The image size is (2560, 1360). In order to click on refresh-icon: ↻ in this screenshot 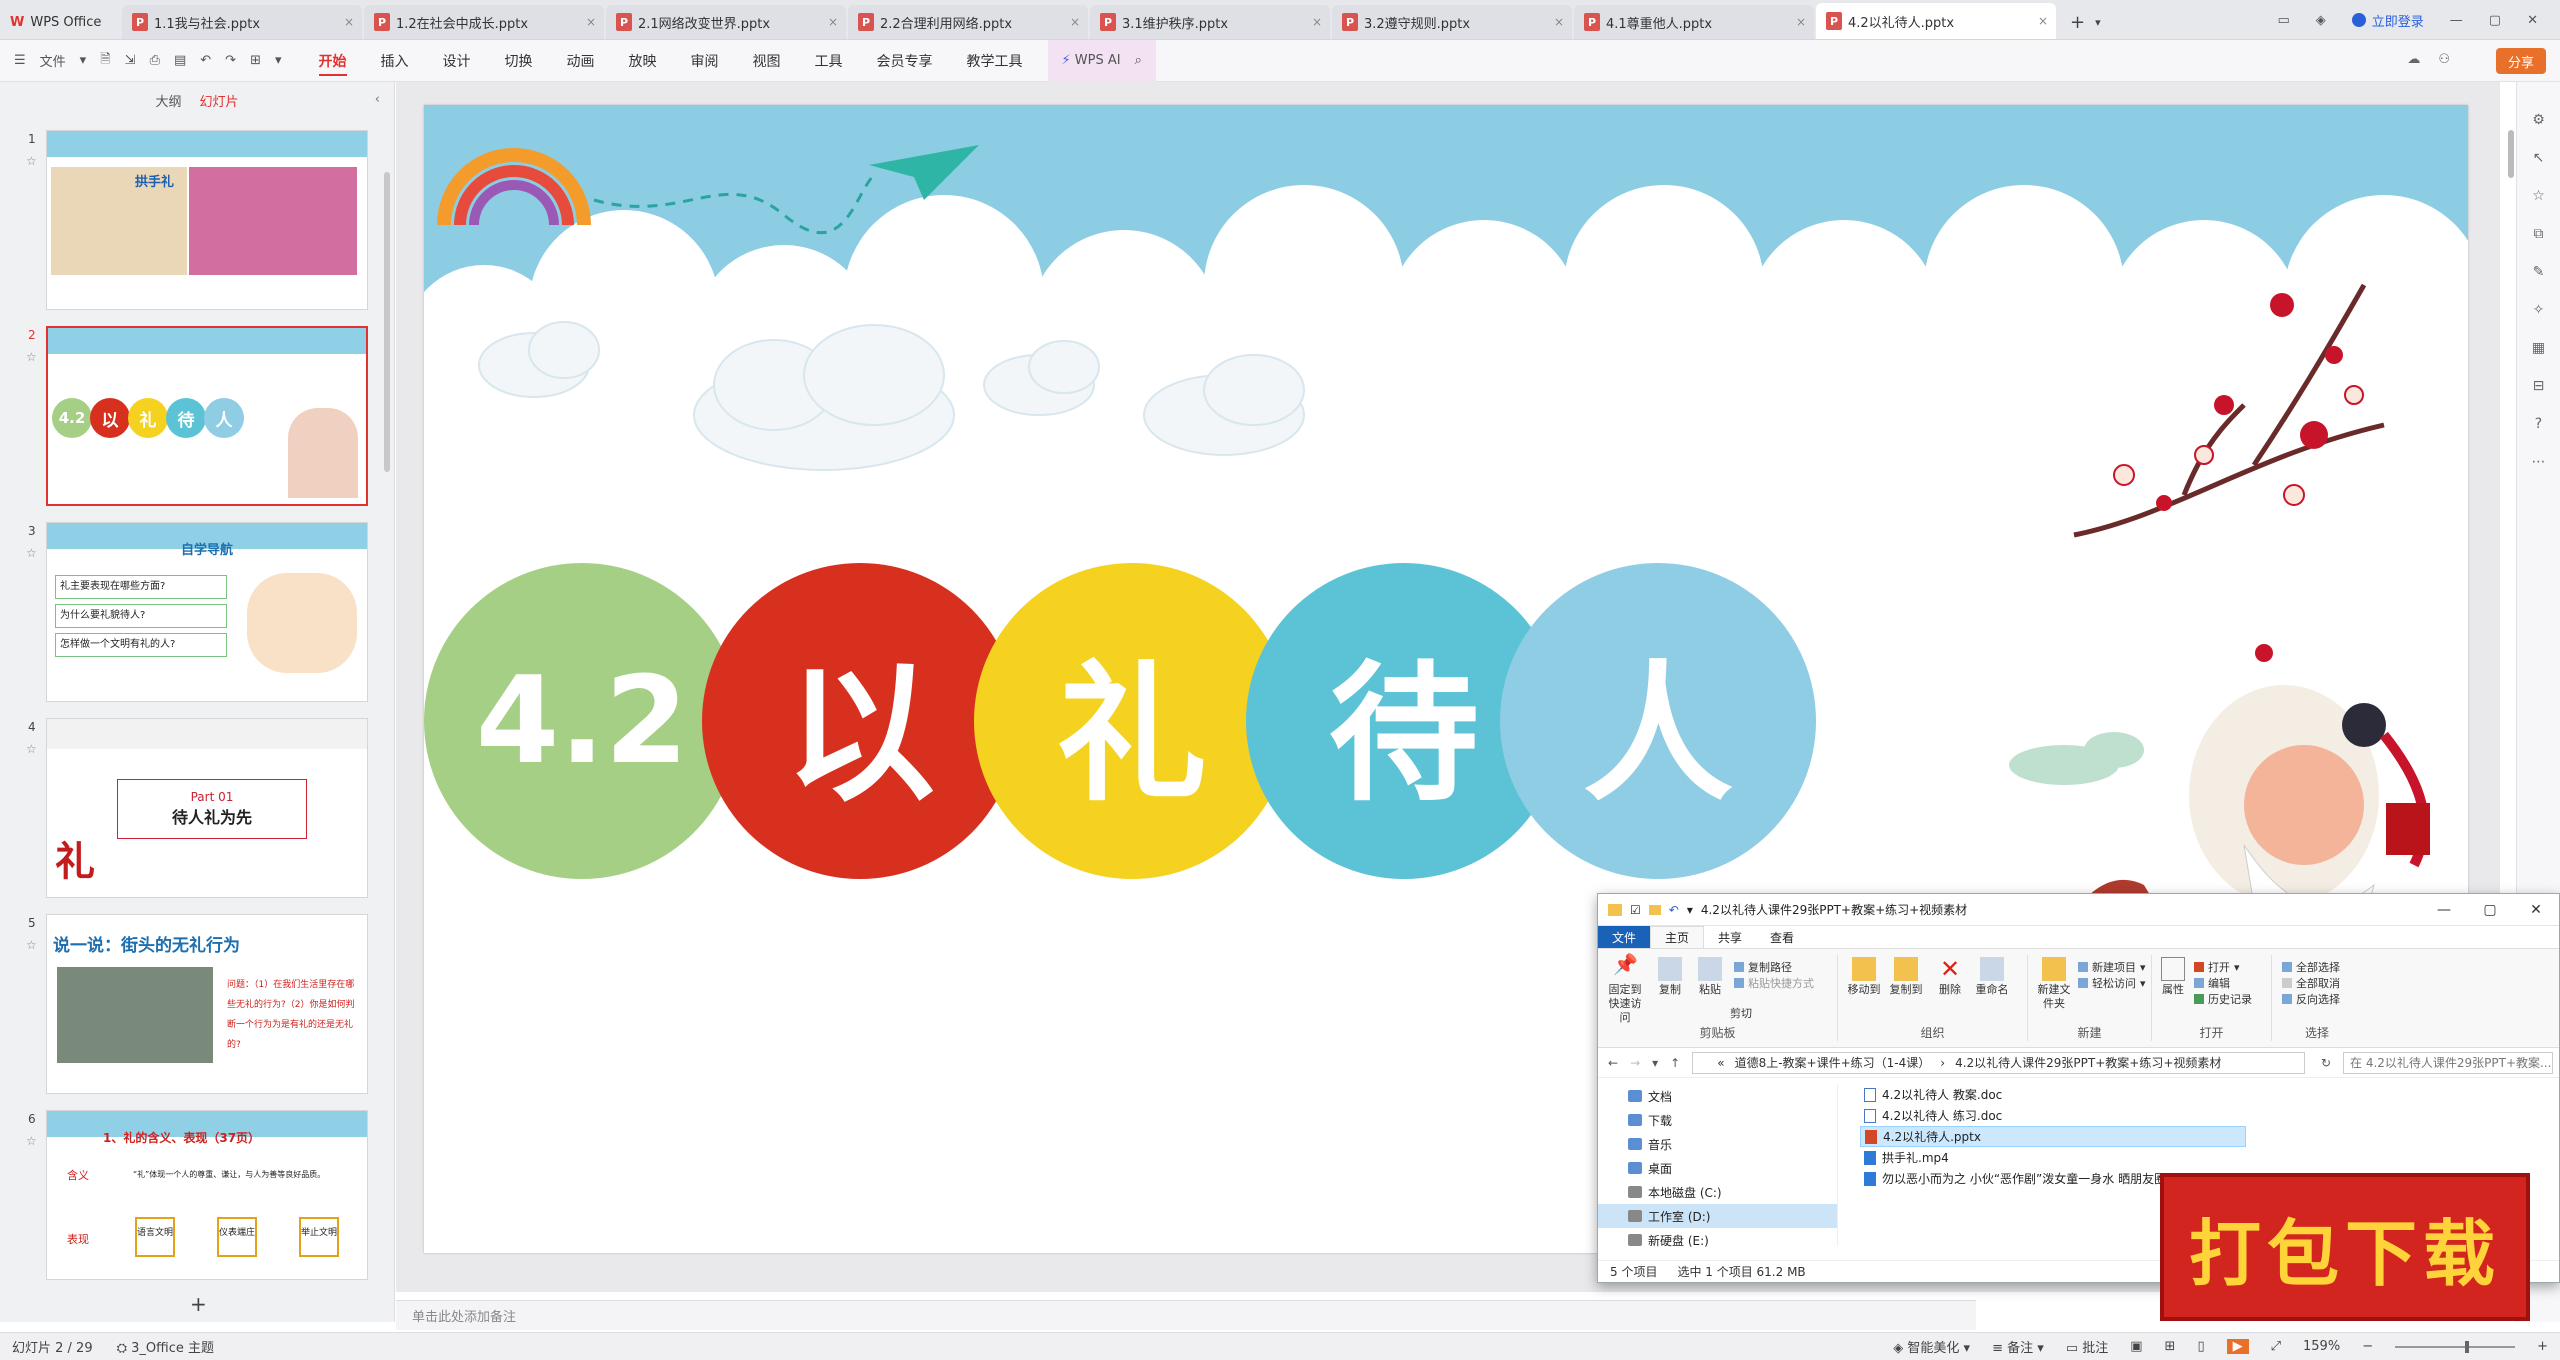, I will do `click(2326, 1063)`.